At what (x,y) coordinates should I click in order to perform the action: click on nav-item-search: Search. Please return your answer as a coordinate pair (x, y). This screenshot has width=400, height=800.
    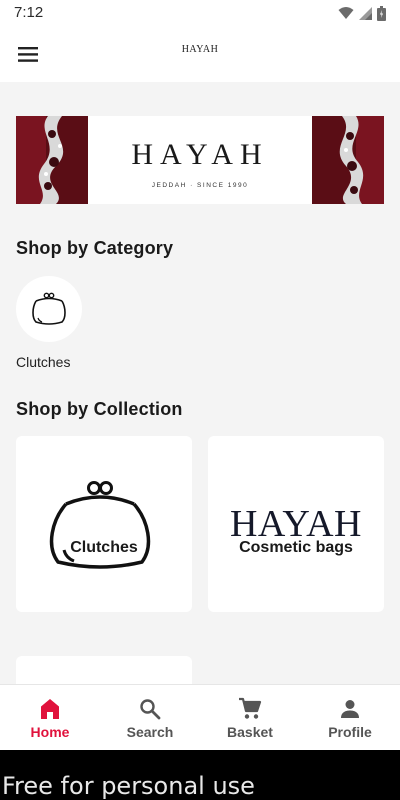
    Looking at the image, I should click on (150, 717).